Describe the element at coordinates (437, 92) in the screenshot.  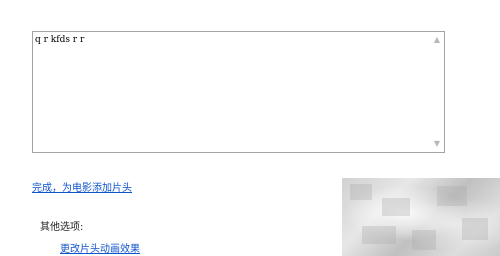
I see `vertical-scrollbar: ▲ ▼` at that location.